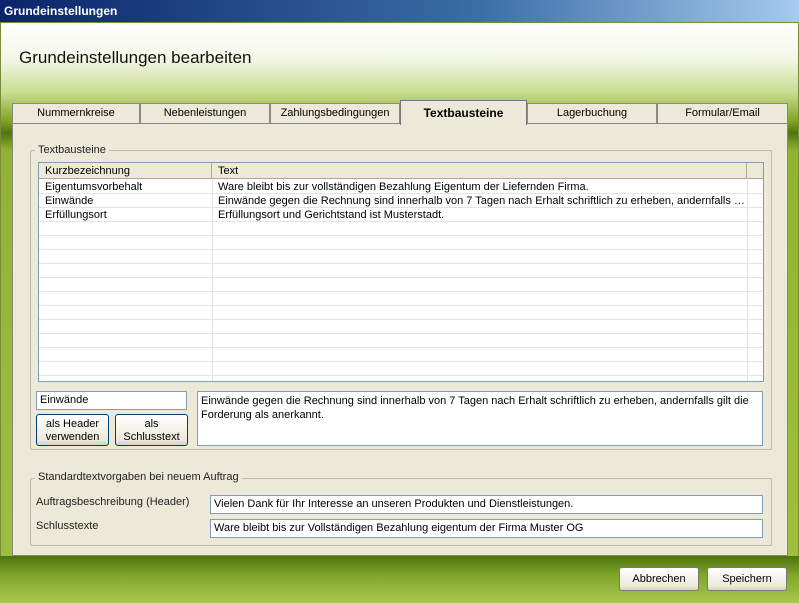 Image resolution: width=799 pixels, height=603 pixels. What do you see at coordinates (67, 526) in the screenshot?
I see `schlusstexte-label: Schlusstexte` at bounding box center [67, 526].